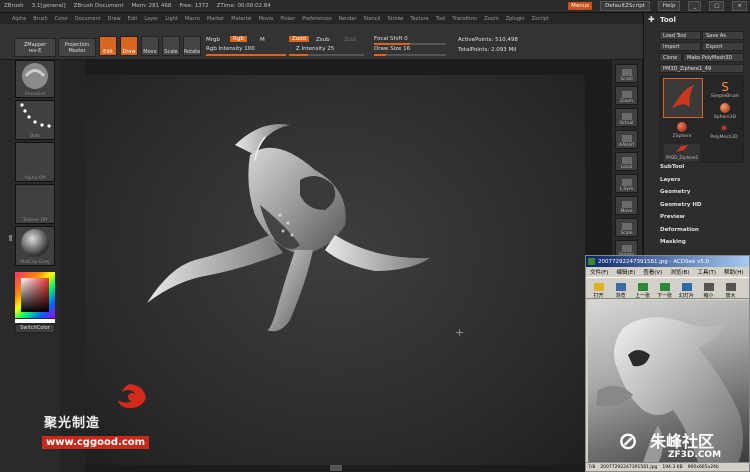 Image resolution: width=750 pixels, height=472 pixels. I want to click on menu-picker: Picker, so click(287, 19).